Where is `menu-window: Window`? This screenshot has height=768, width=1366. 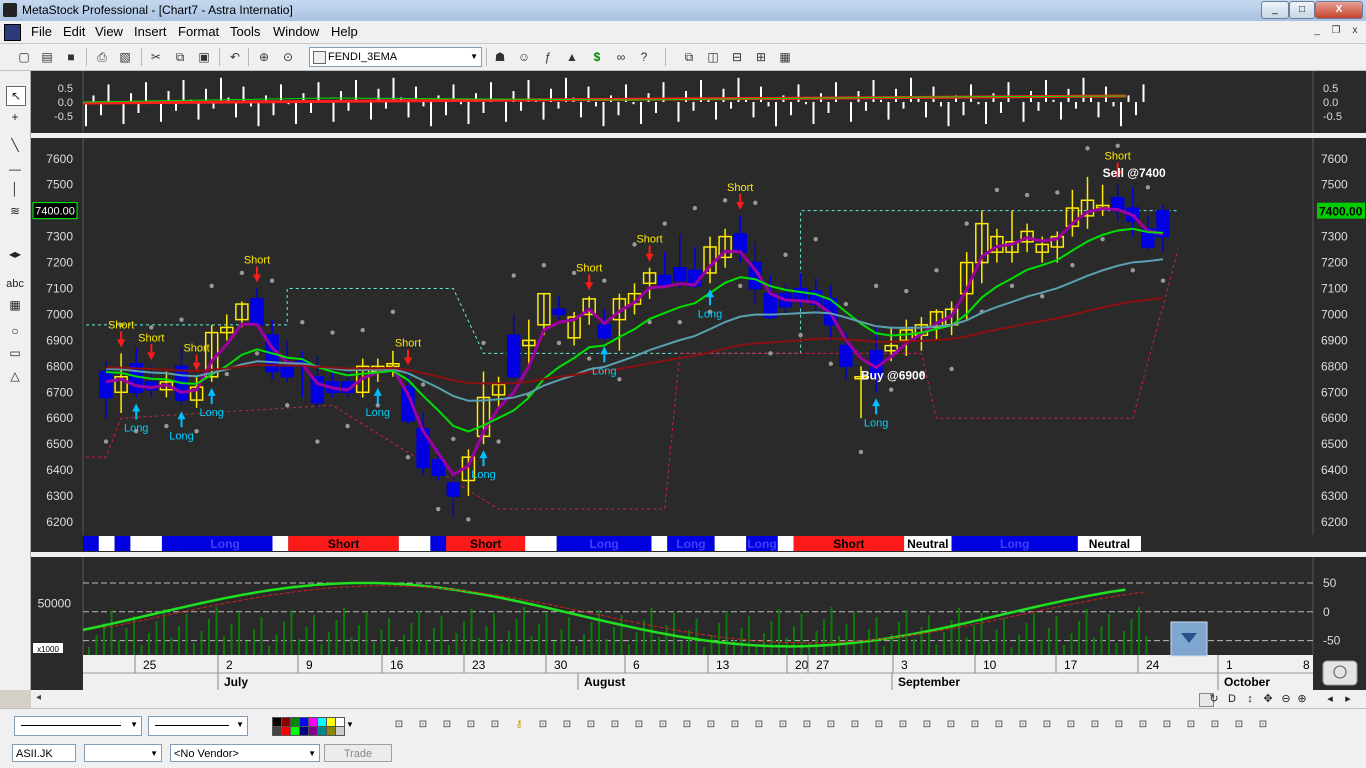 menu-window: Window is located at coordinates (296, 31).